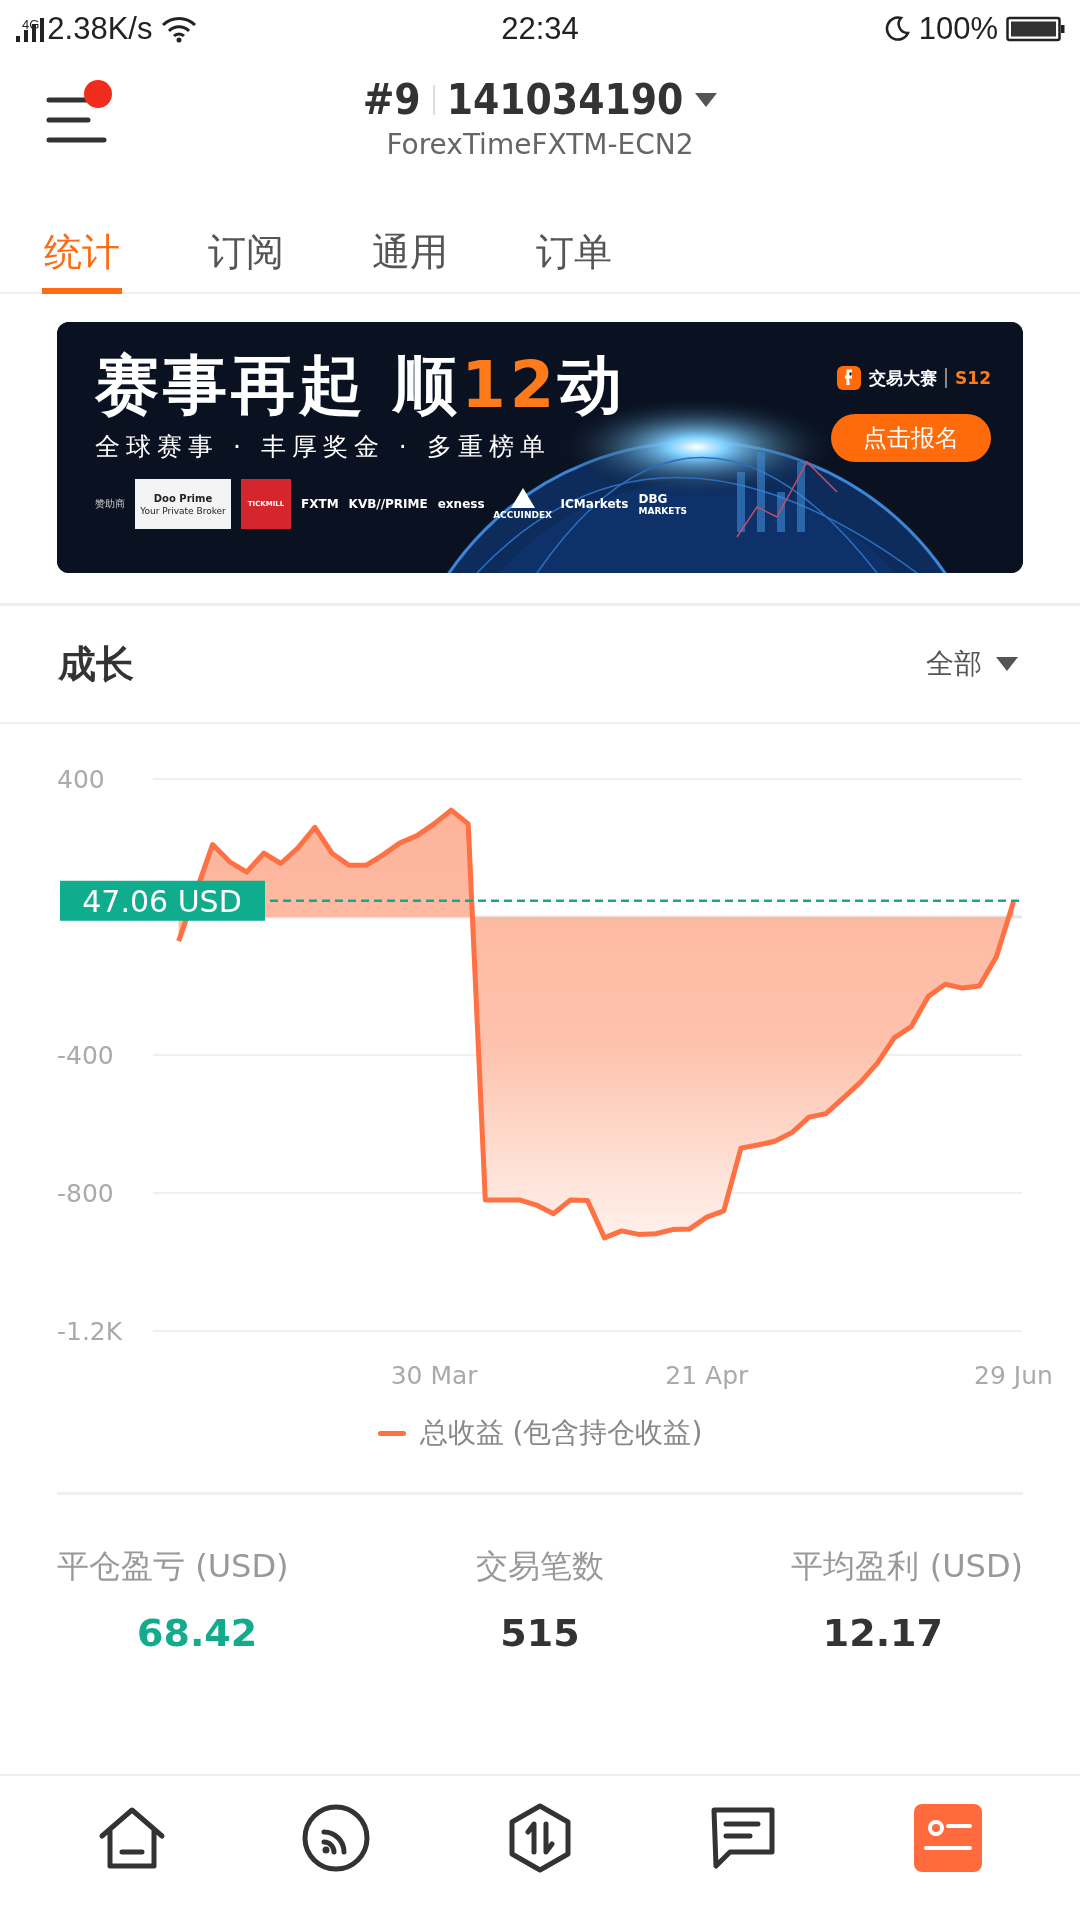 This screenshot has height=1920, width=1080. Describe the element at coordinates (907, 1566) in the screenshot. I see `stat-label: 平均盈利 (USD)` at that location.